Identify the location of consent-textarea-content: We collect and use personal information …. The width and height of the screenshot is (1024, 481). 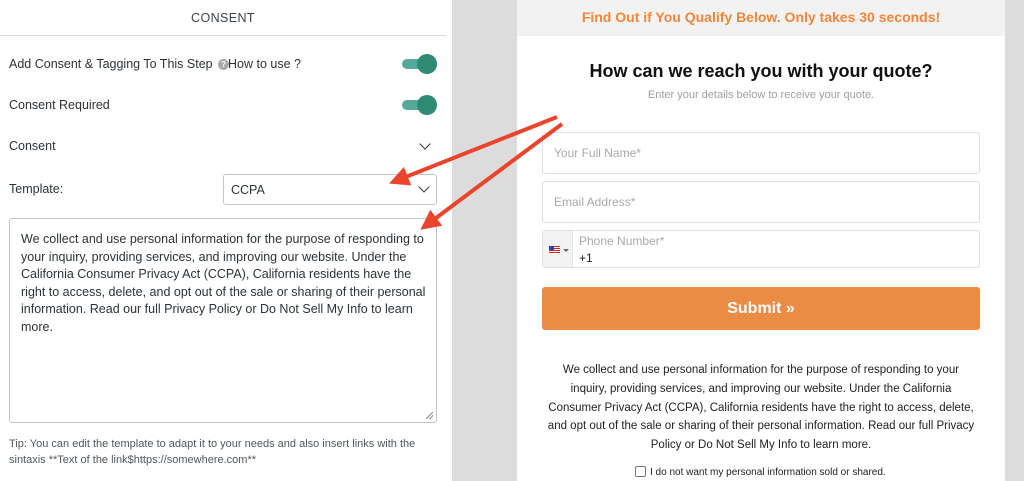
(223, 283).